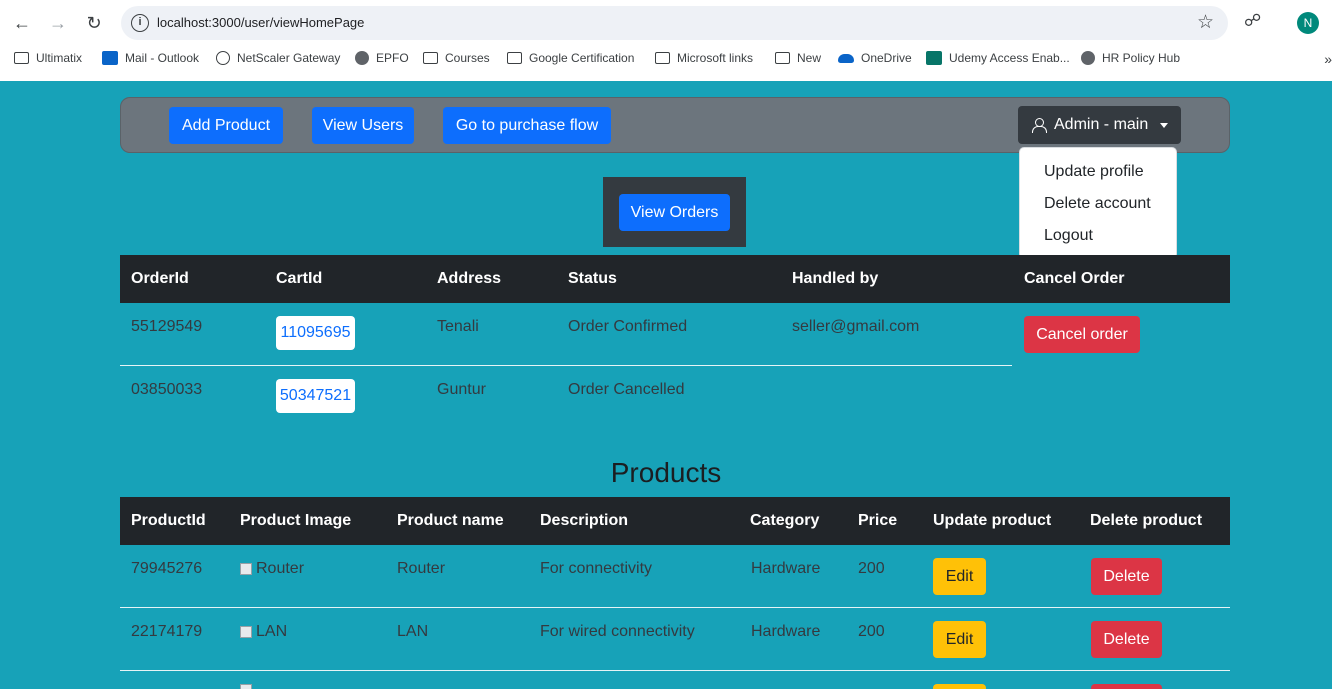  Describe the element at coordinates (167, 568) in the screenshot. I see `product-id: 79945276` at that location.